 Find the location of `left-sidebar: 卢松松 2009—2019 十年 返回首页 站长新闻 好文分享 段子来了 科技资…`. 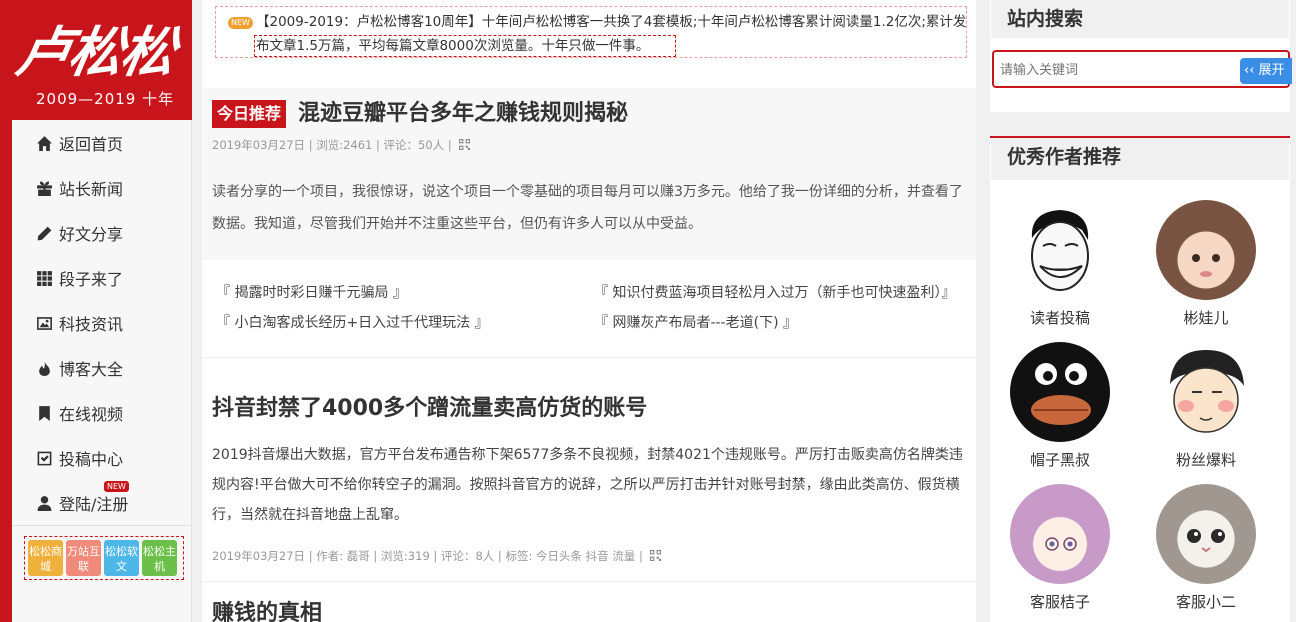

left-sidebar: 卢松松 2009—2019 十年 返回首页 站长新闻 好文分享 段子来了 科技资… is located at coordinates (96, 311).